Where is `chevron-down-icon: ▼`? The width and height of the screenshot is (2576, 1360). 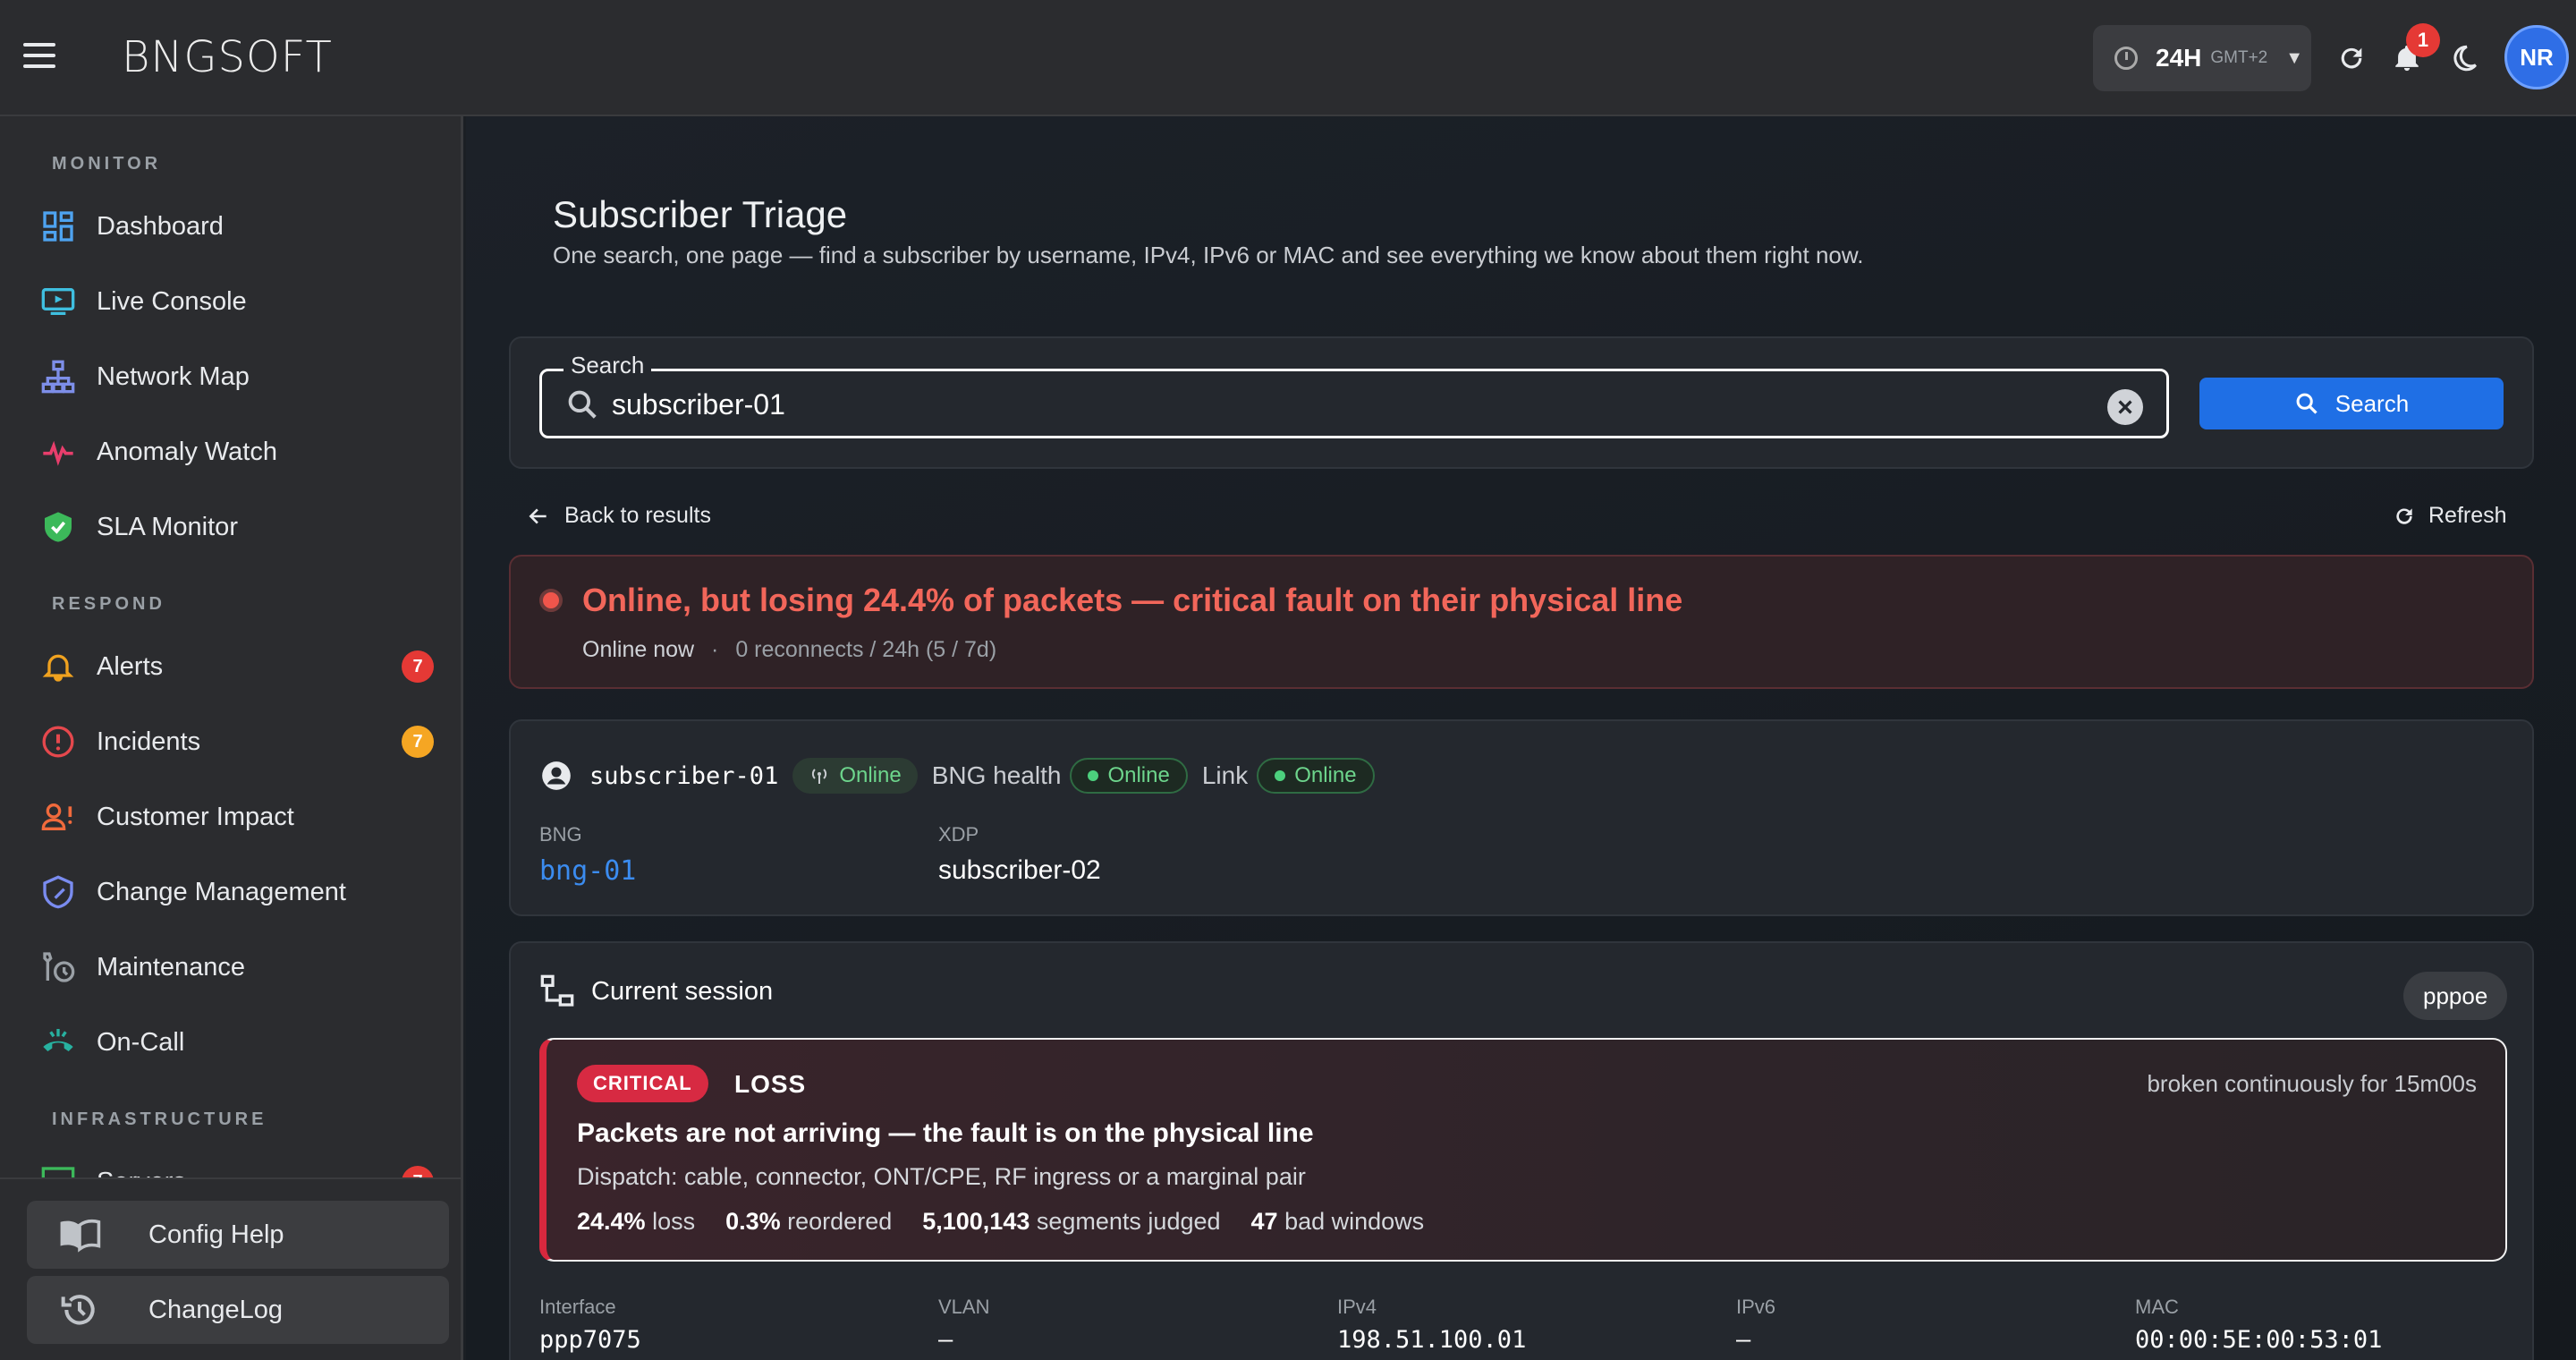
chevron-down-icon: ▼ is located at coordinates (2294, 57).